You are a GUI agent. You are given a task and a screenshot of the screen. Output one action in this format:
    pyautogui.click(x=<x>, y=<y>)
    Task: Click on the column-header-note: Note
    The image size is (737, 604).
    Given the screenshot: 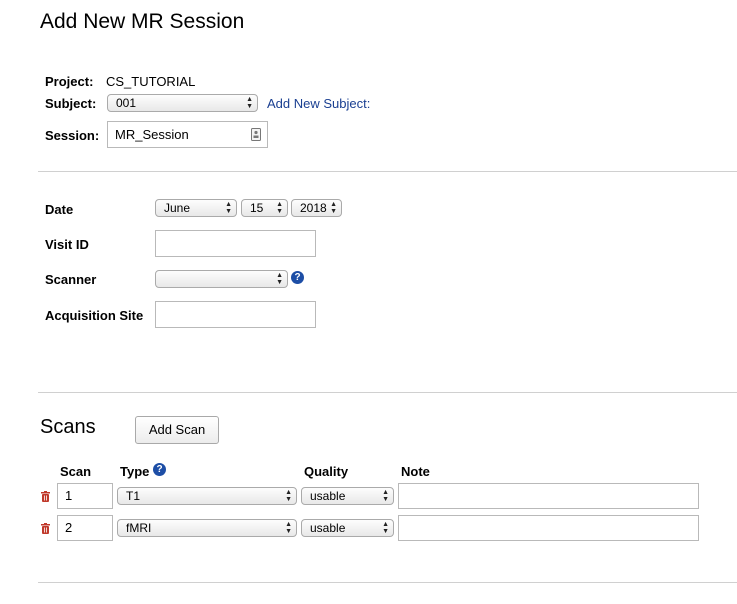 What is the action you would take?
    pyautogui.click(x=415, y=471)
    